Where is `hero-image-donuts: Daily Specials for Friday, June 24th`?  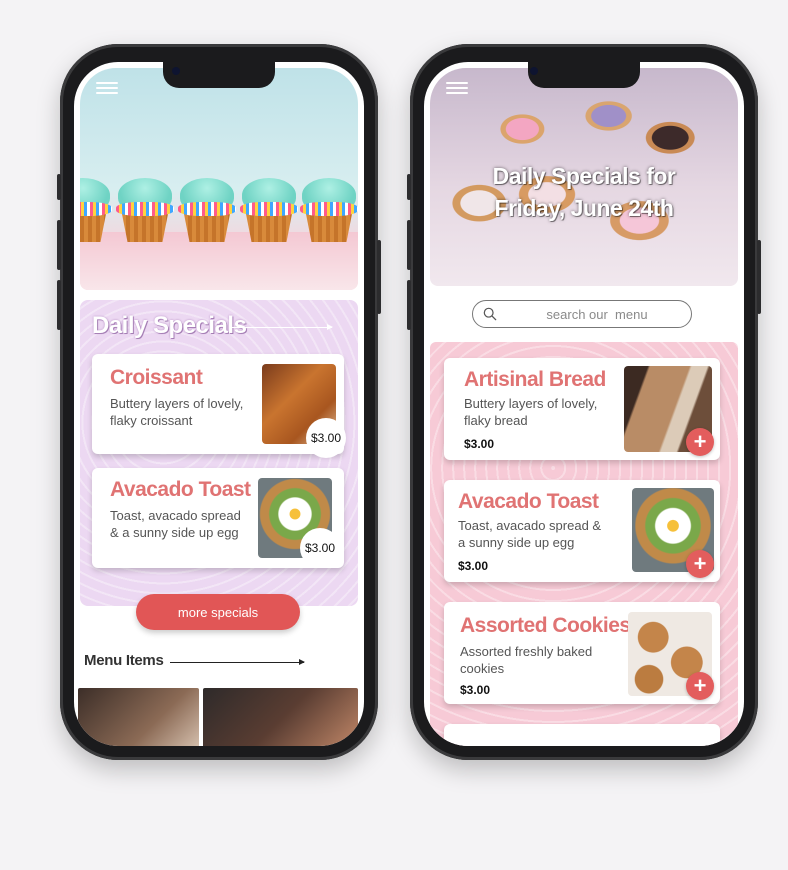
hero-image-donuts: Daily Specials for Friday, June 24th is located at coordinates (584, 177).